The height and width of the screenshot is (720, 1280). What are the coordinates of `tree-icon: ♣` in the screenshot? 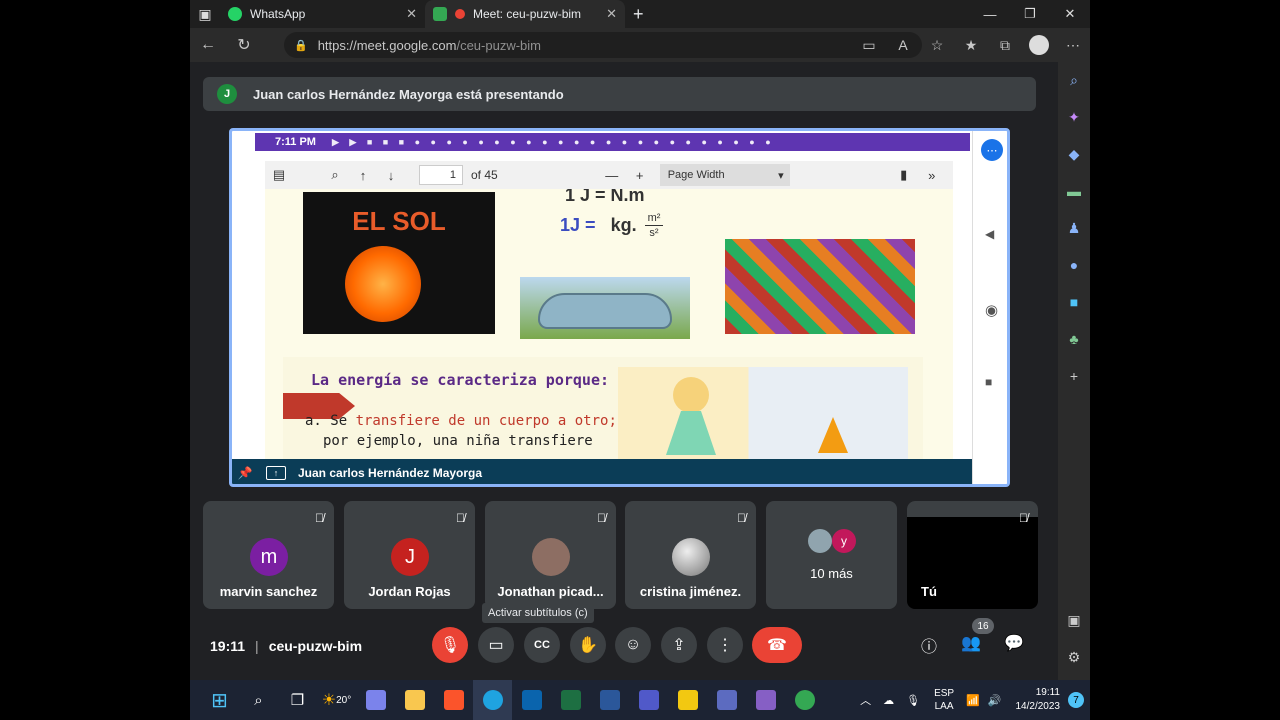 It's located at (1074, 339).